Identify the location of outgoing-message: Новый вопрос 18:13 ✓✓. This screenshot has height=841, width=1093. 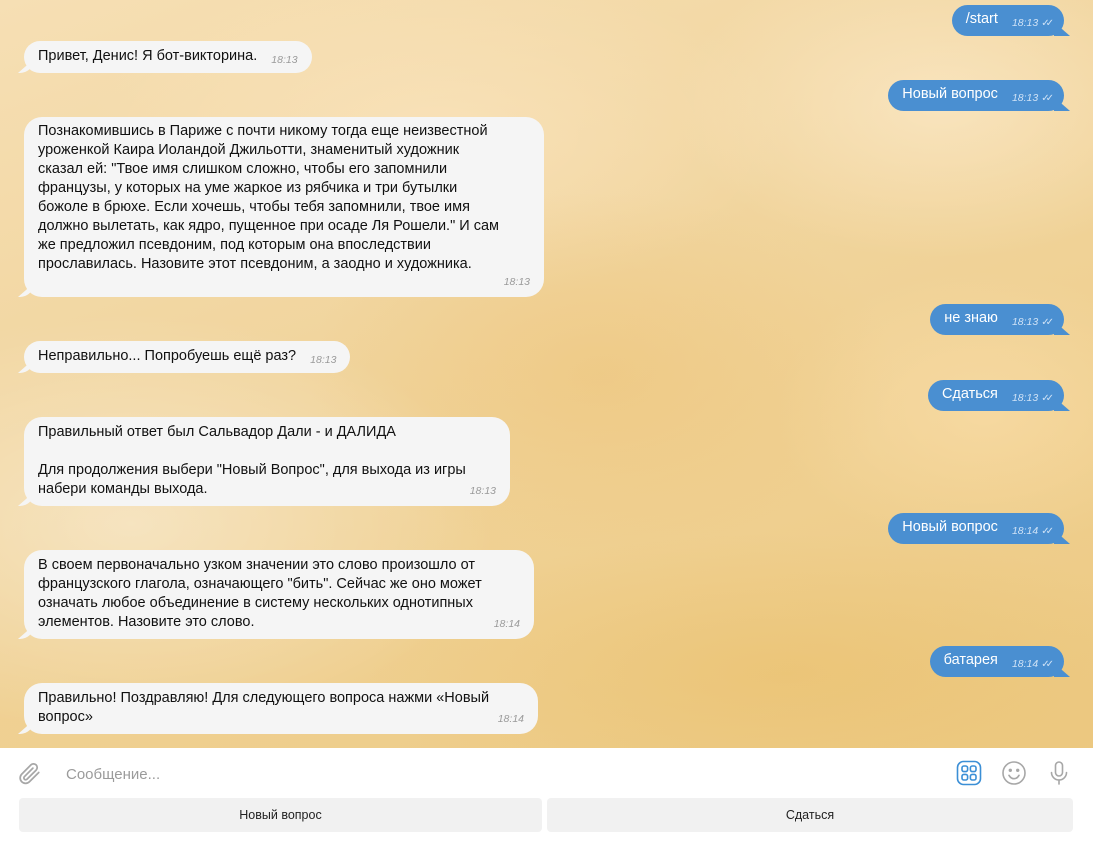
(976, 95).